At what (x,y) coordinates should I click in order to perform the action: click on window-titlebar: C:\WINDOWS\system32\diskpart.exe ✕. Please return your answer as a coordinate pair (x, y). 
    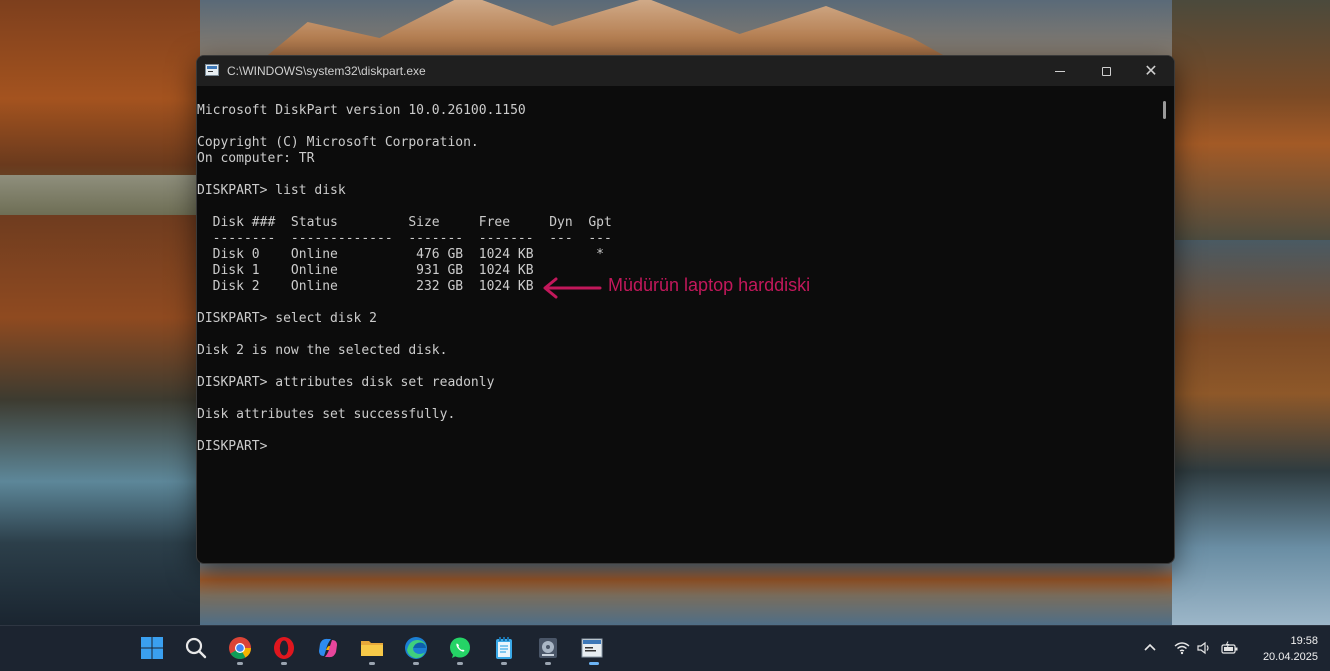
    Looking at the image, I should click on (685, 71).